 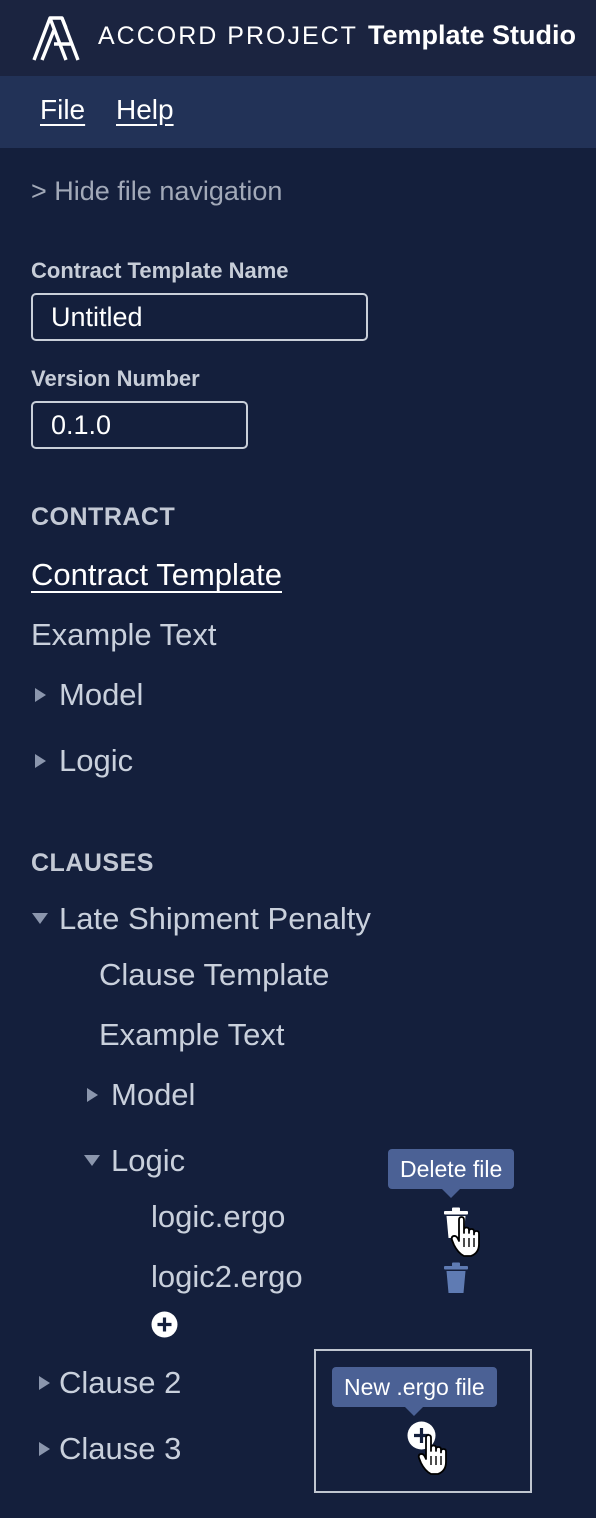 What do you see at coordinates (214, 975) in the screenshot?
I see `clause-template-link: Clause Template` at bounding box center [214, 975].